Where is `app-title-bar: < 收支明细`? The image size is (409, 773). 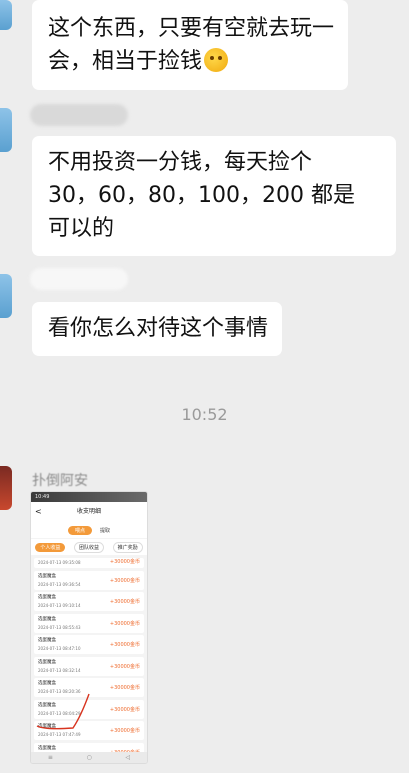 app-title-bar: < 收支明细 is located at coordinates (89, 512).